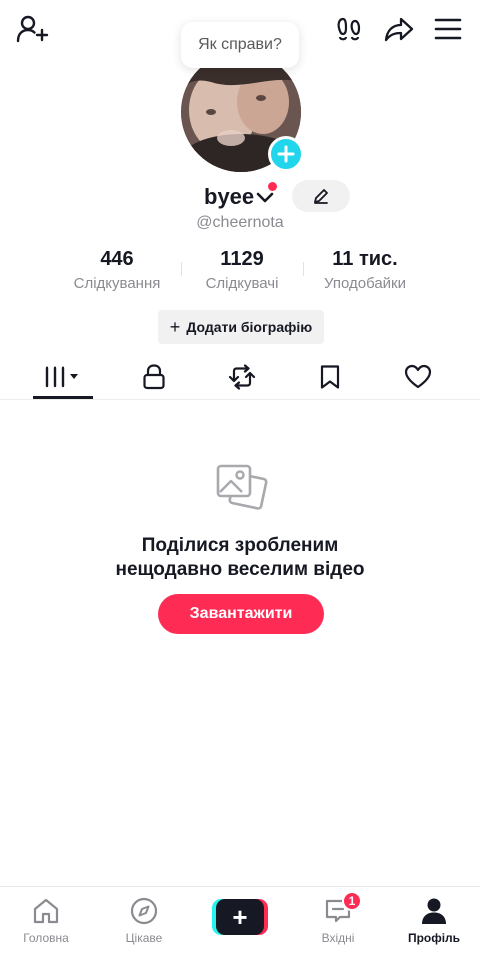 Image resolution: width=480 pixels, height=968 pixels. I want to click on stat-following: 446 Слідкування, so click(117, 270).